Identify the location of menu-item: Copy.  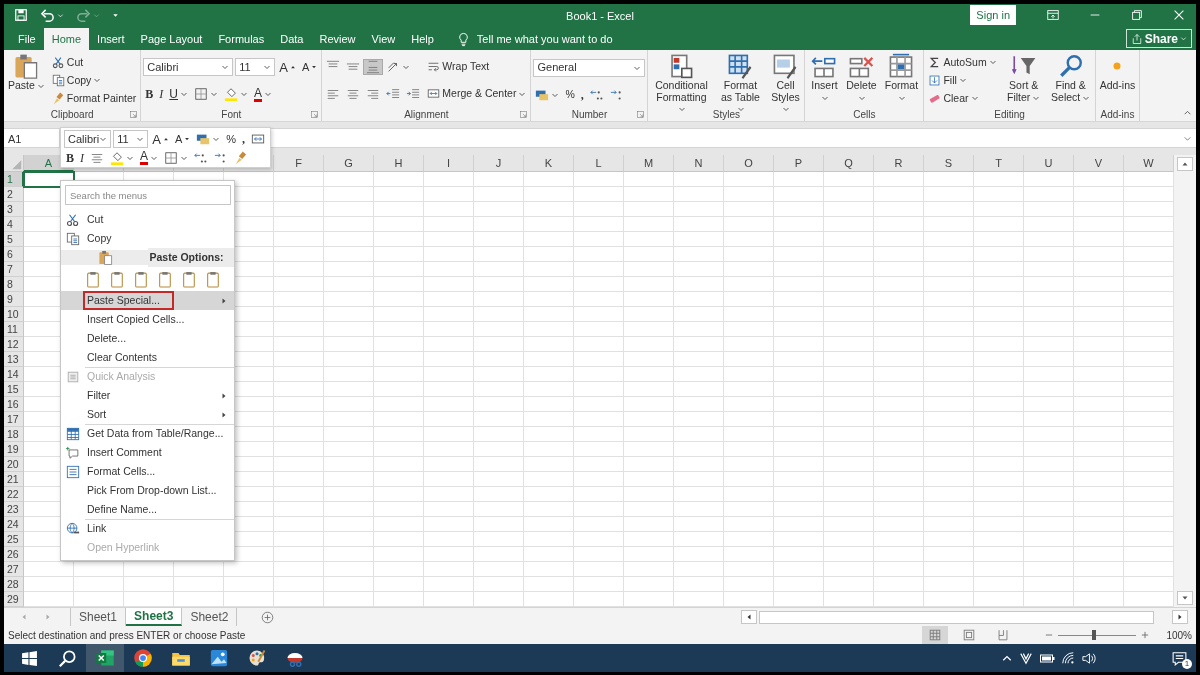
(147, 238).